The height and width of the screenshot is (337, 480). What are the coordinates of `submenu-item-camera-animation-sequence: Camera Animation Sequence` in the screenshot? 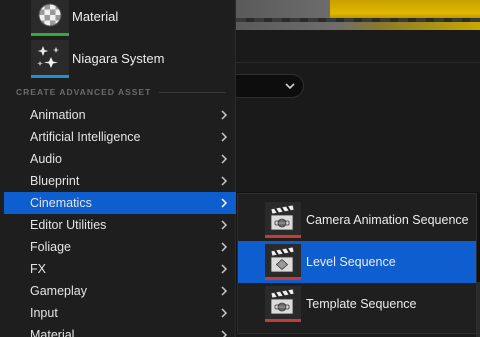 It's located at (357, 220).